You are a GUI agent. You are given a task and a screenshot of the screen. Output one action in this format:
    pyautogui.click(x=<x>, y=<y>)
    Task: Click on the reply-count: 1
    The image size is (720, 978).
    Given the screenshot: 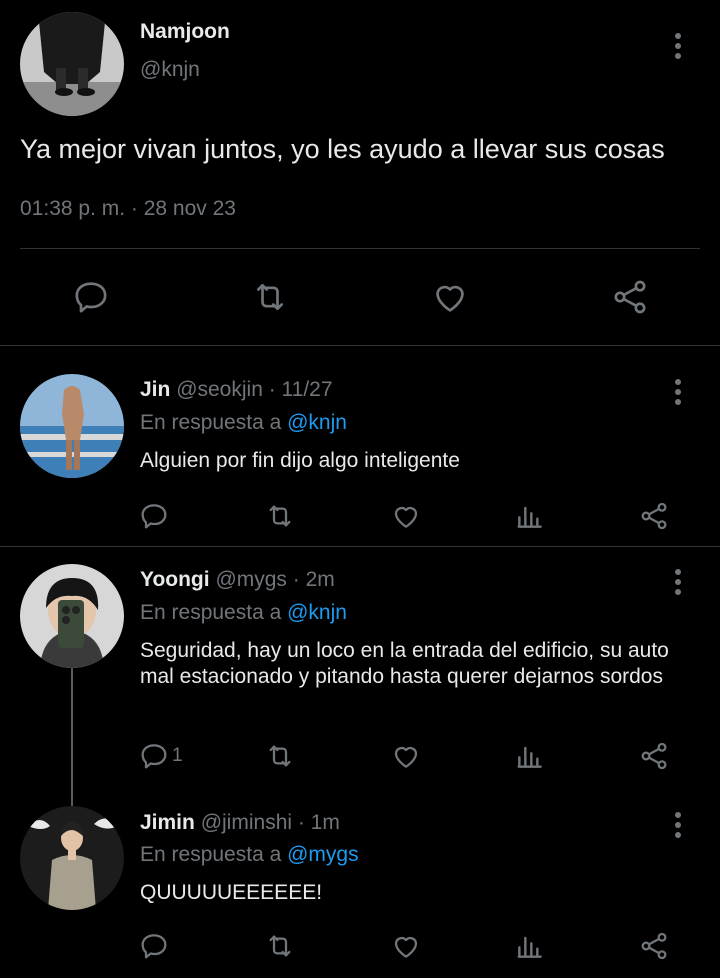 What is the action you would take?
    pyautogui.click(x=177, y=755)
    